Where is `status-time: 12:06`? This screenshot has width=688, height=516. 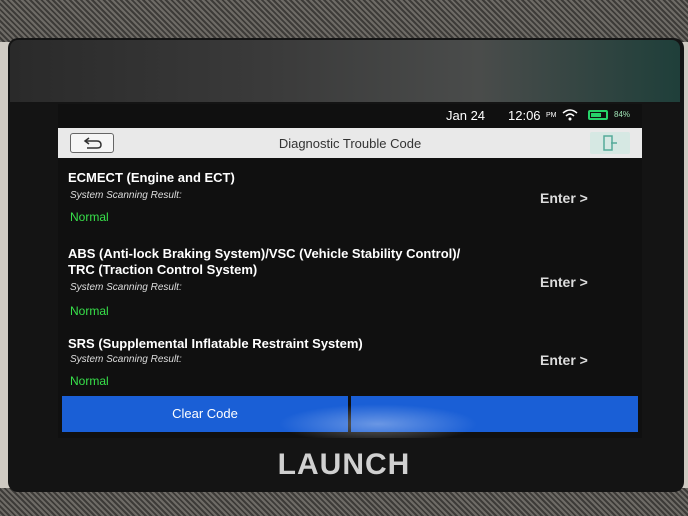
status-time: 12:06 is located at coordinates (524, 115).